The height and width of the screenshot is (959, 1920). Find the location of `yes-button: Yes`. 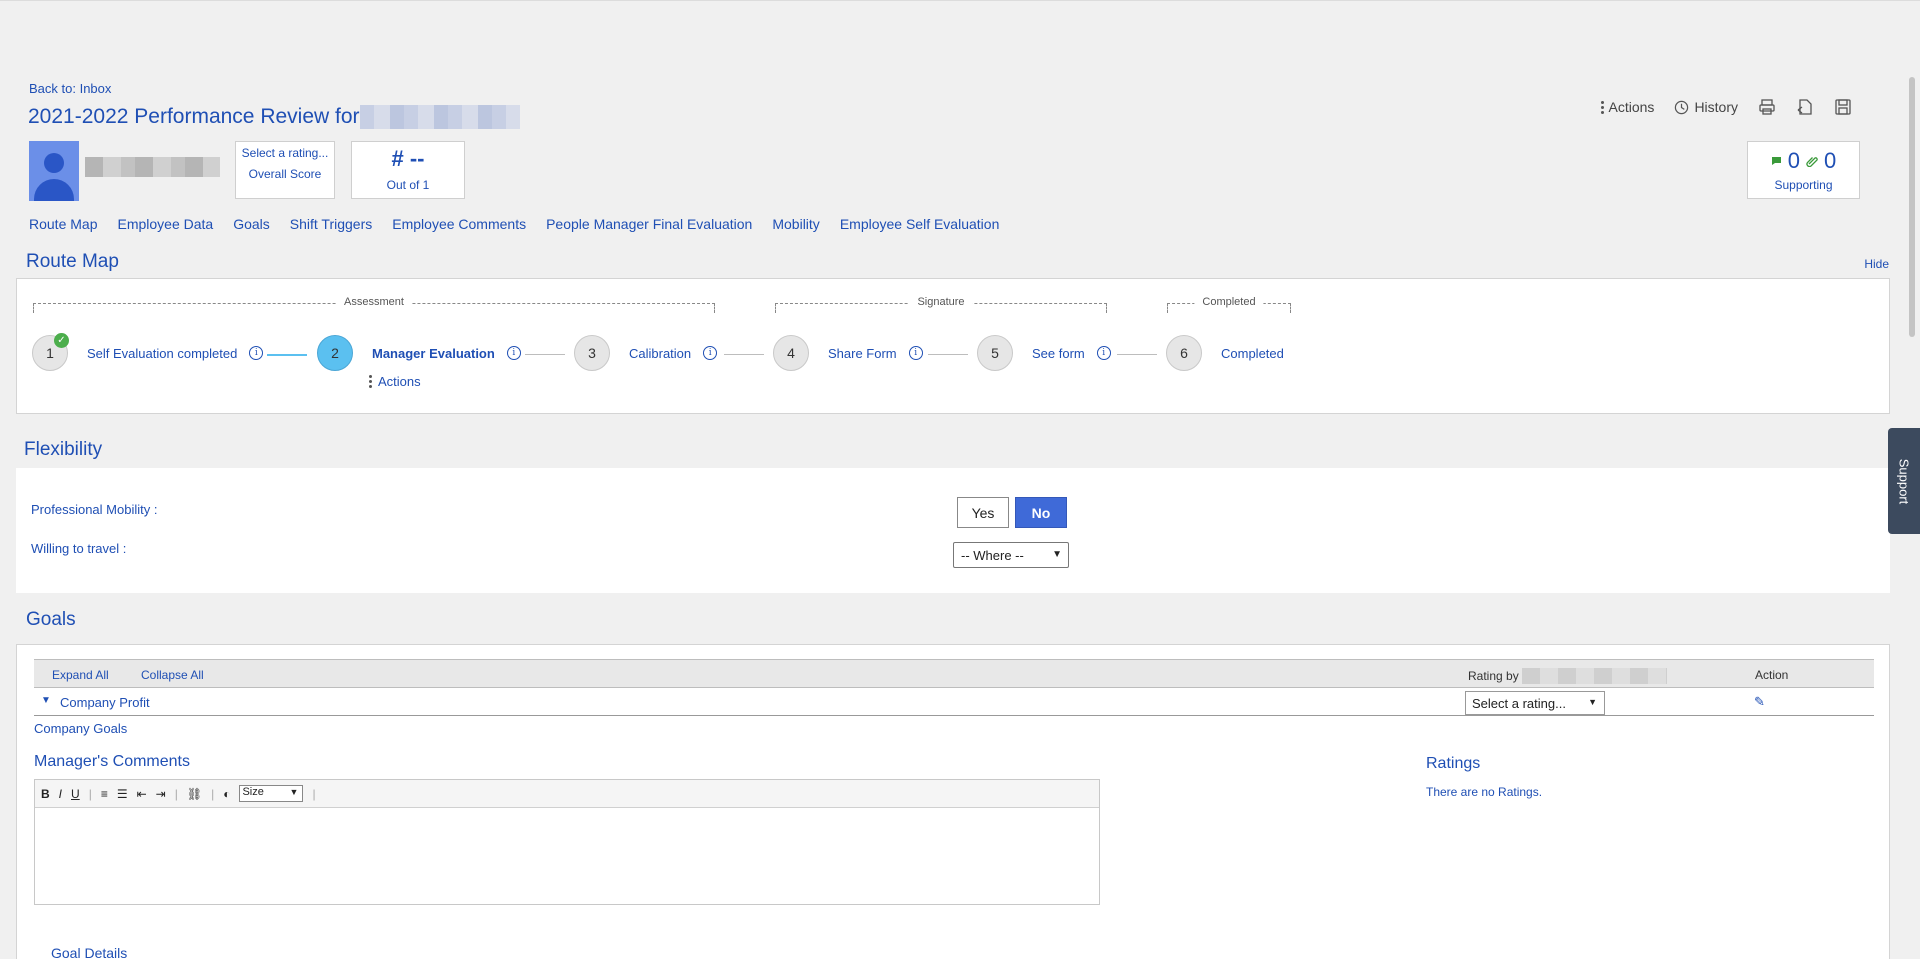

yes-button: Yes is located at coordinates (983, 512).